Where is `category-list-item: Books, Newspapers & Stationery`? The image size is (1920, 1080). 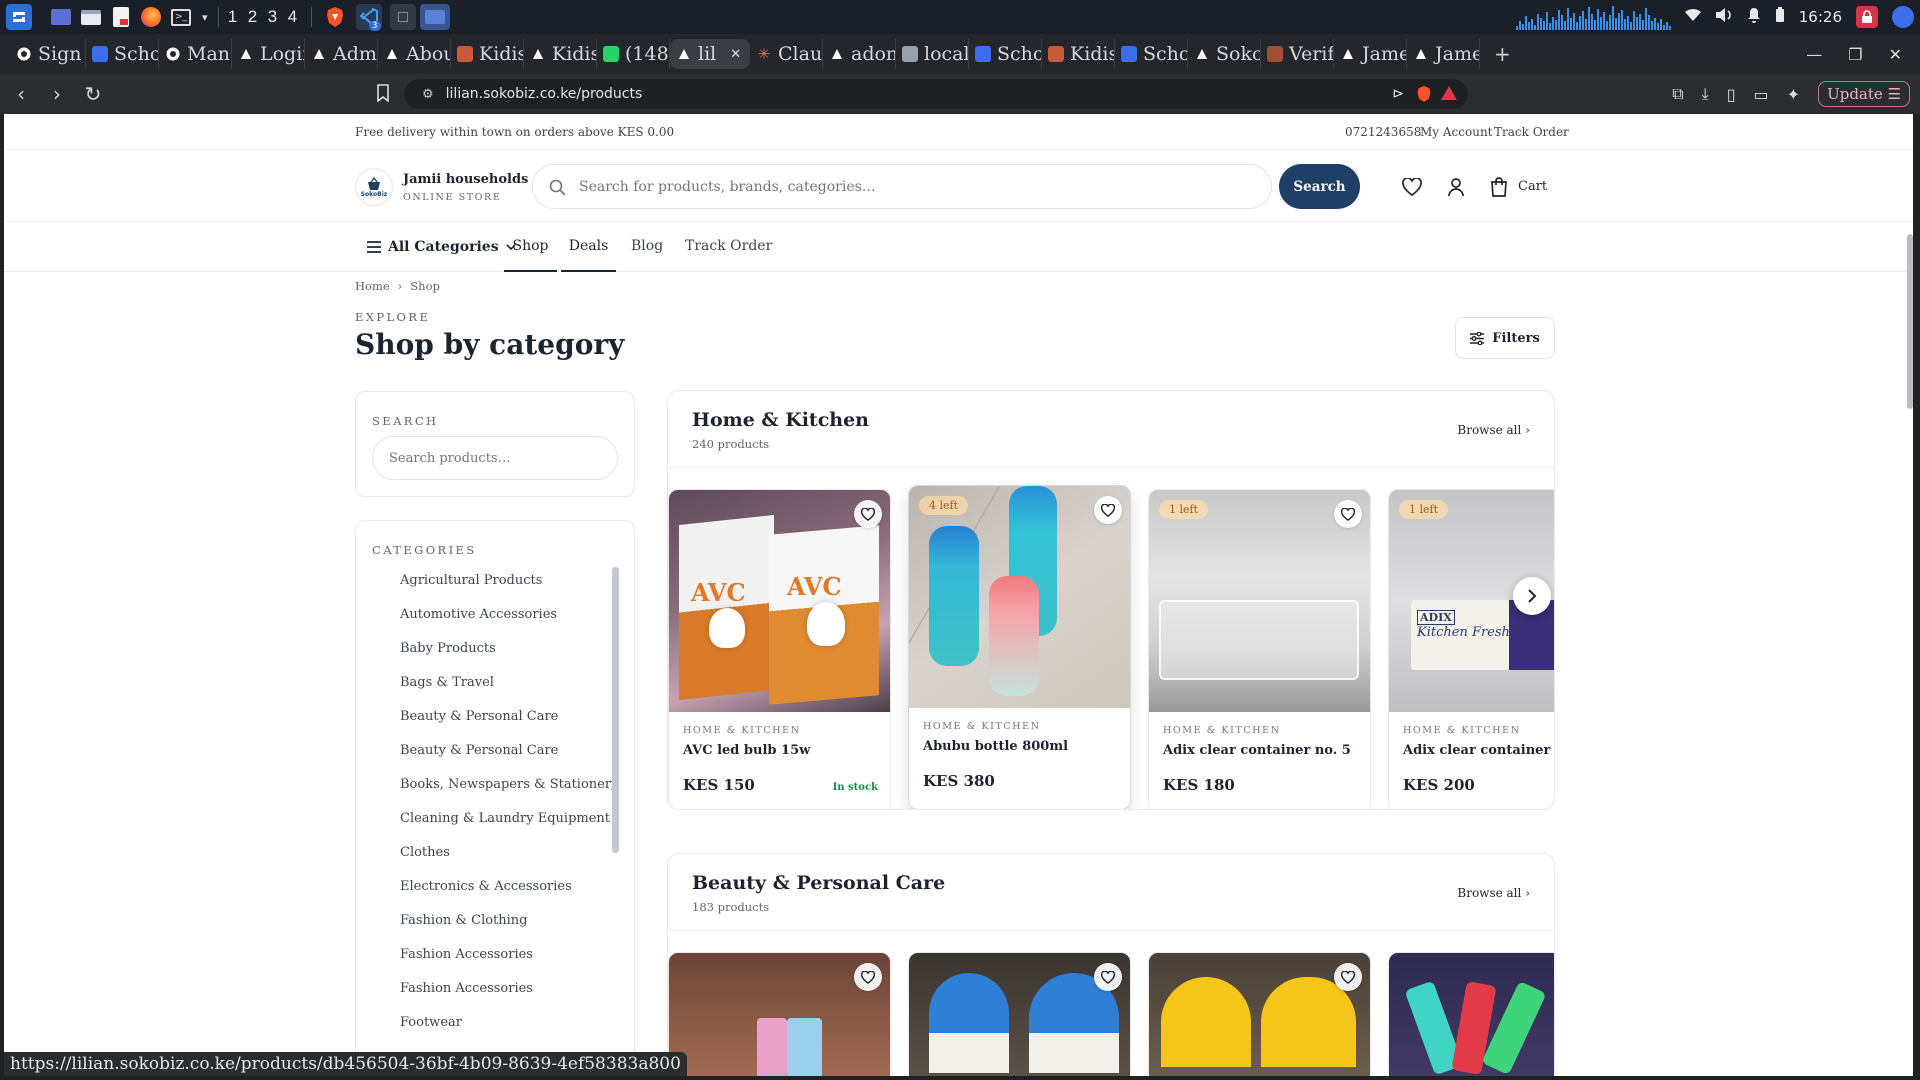 category-list-item: Books, Newspapers & Stationery is located at coordinates (509, 784).